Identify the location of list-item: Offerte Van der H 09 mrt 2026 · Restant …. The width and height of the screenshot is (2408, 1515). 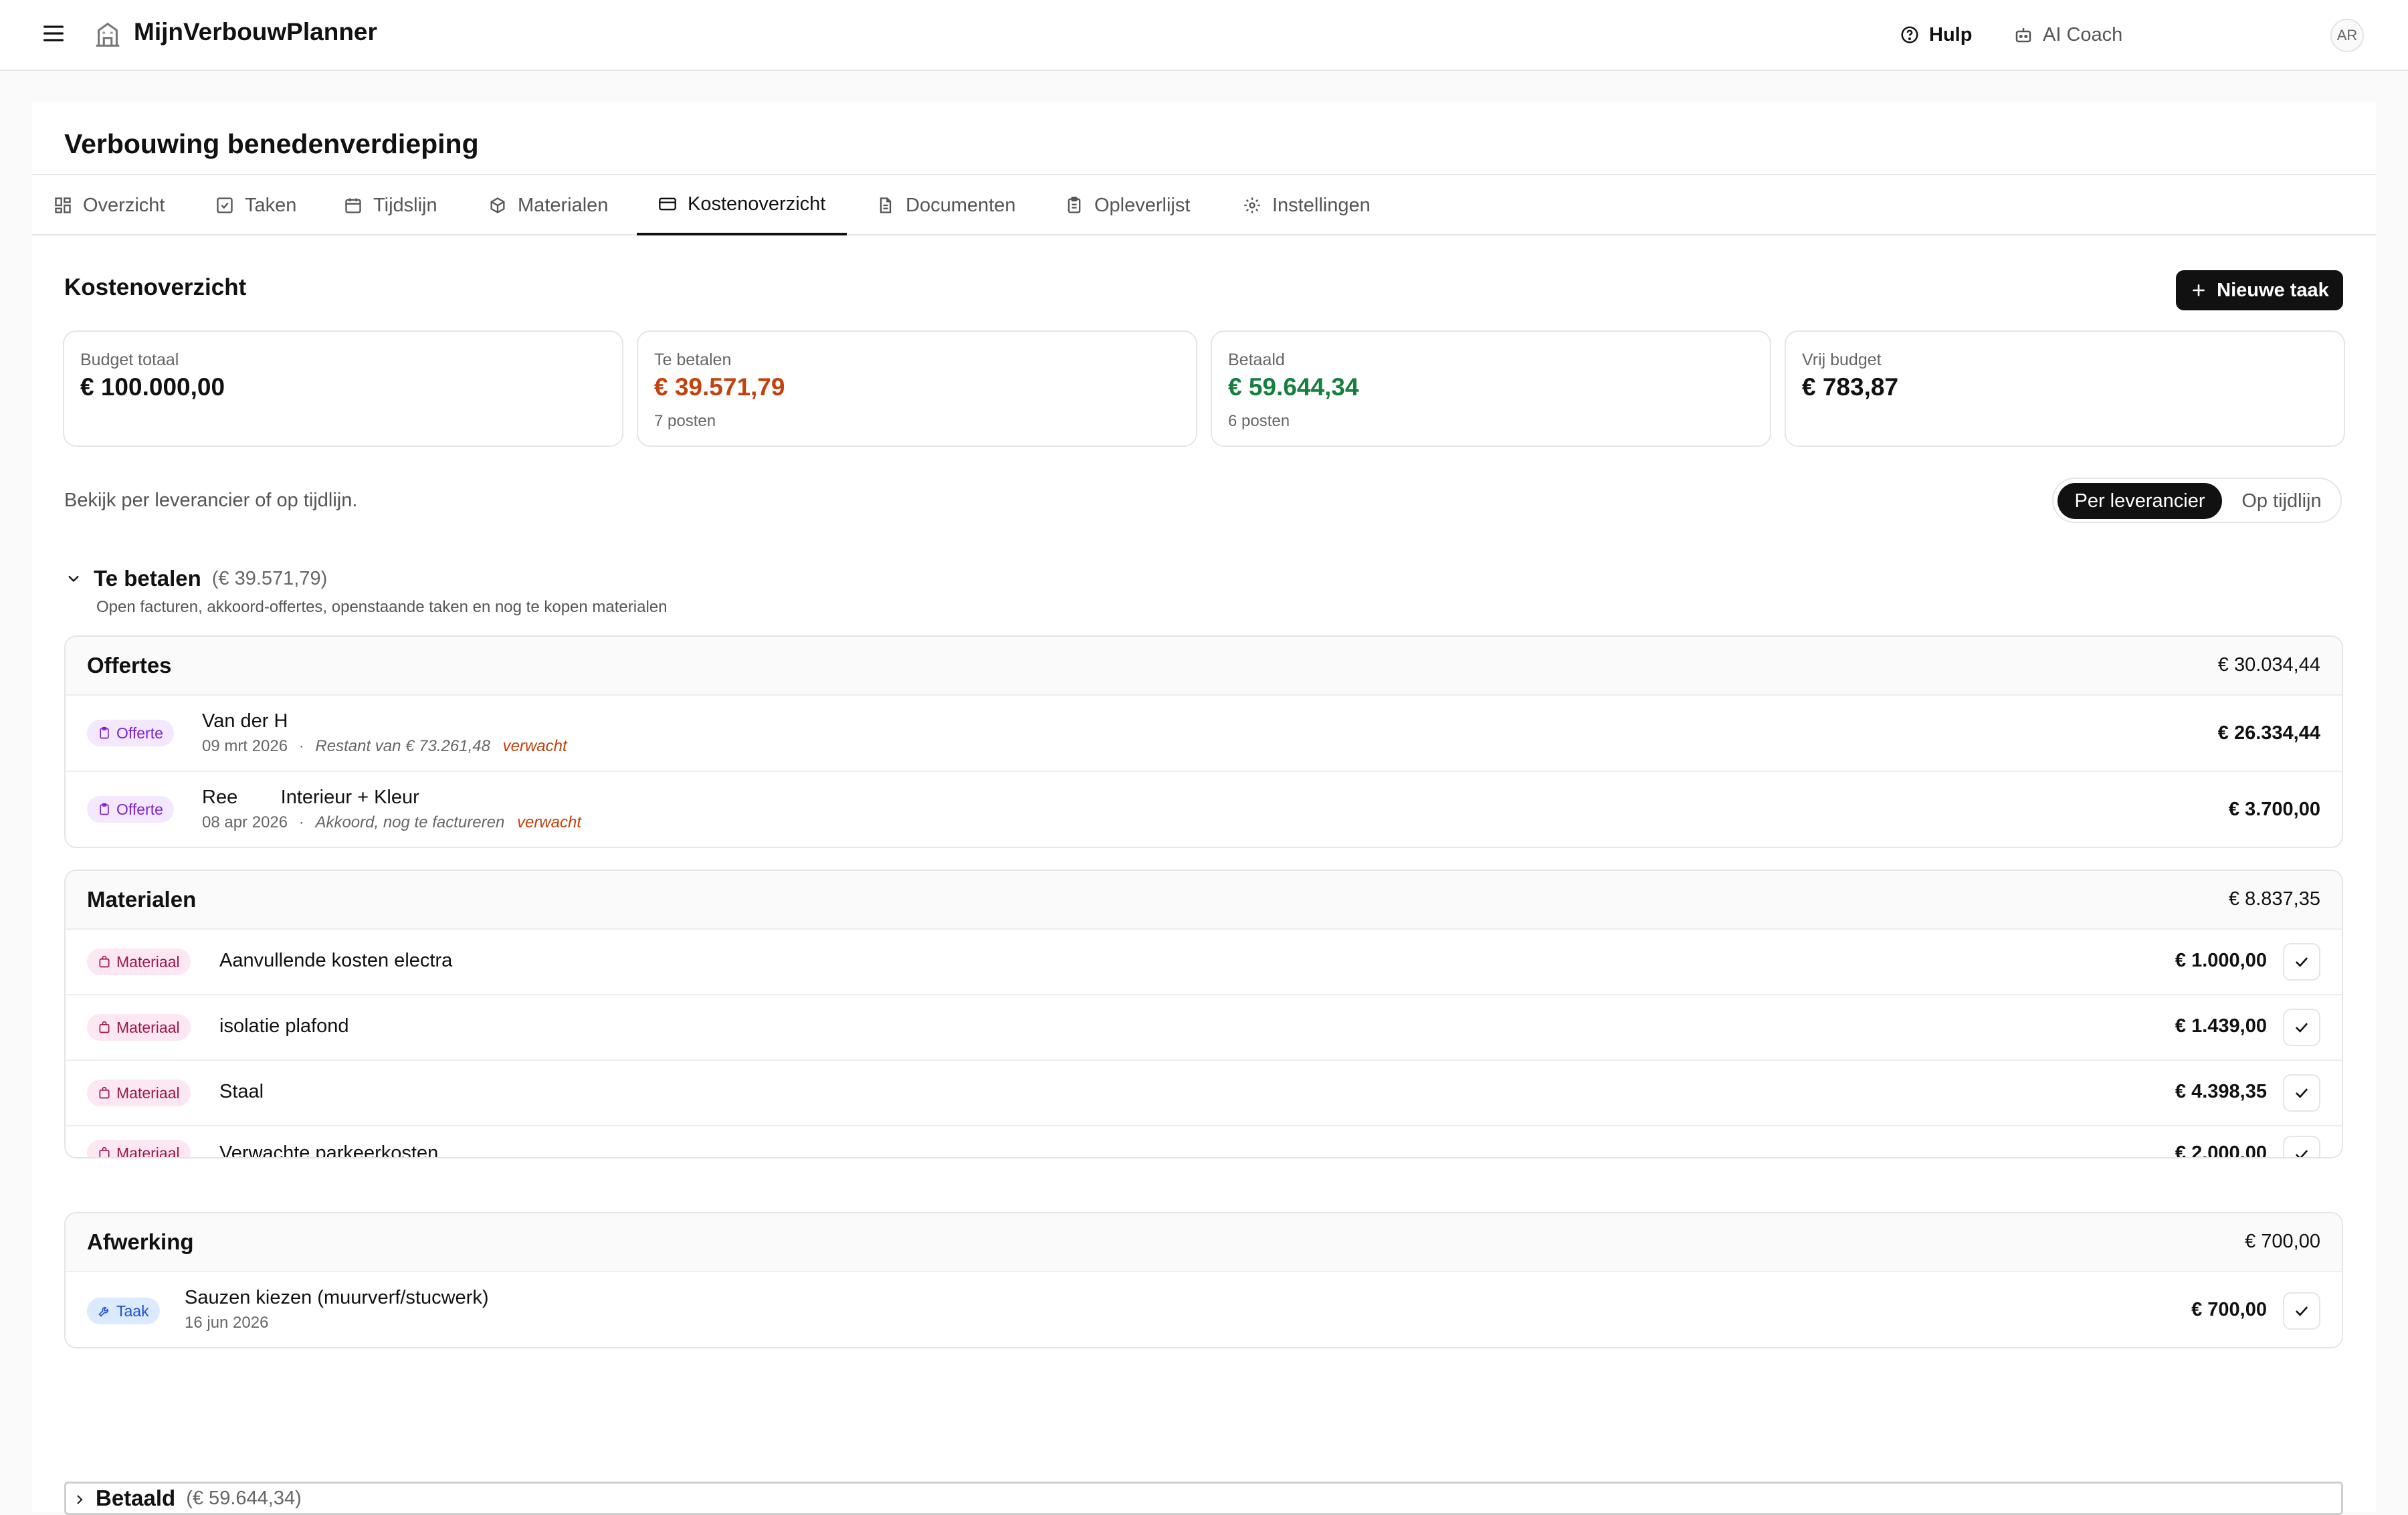
(1204, 732).